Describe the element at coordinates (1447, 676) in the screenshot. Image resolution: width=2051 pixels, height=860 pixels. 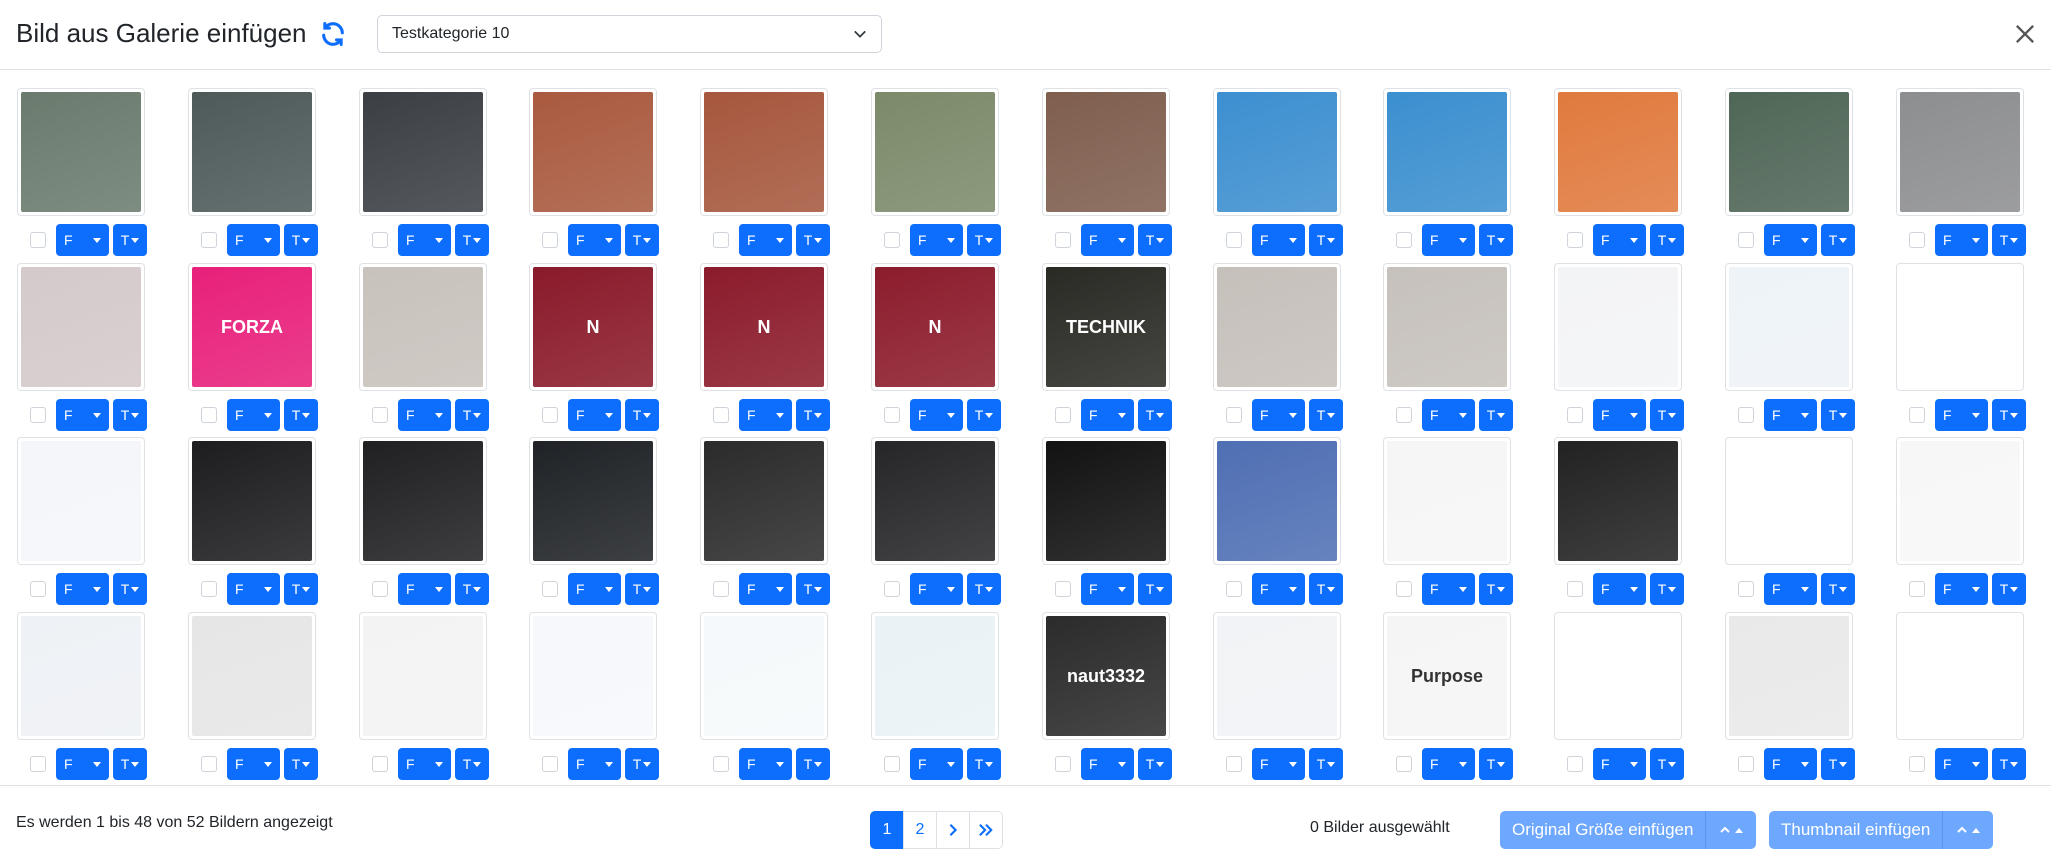
I see `gallery-thumbnail: Purpose` at that location.